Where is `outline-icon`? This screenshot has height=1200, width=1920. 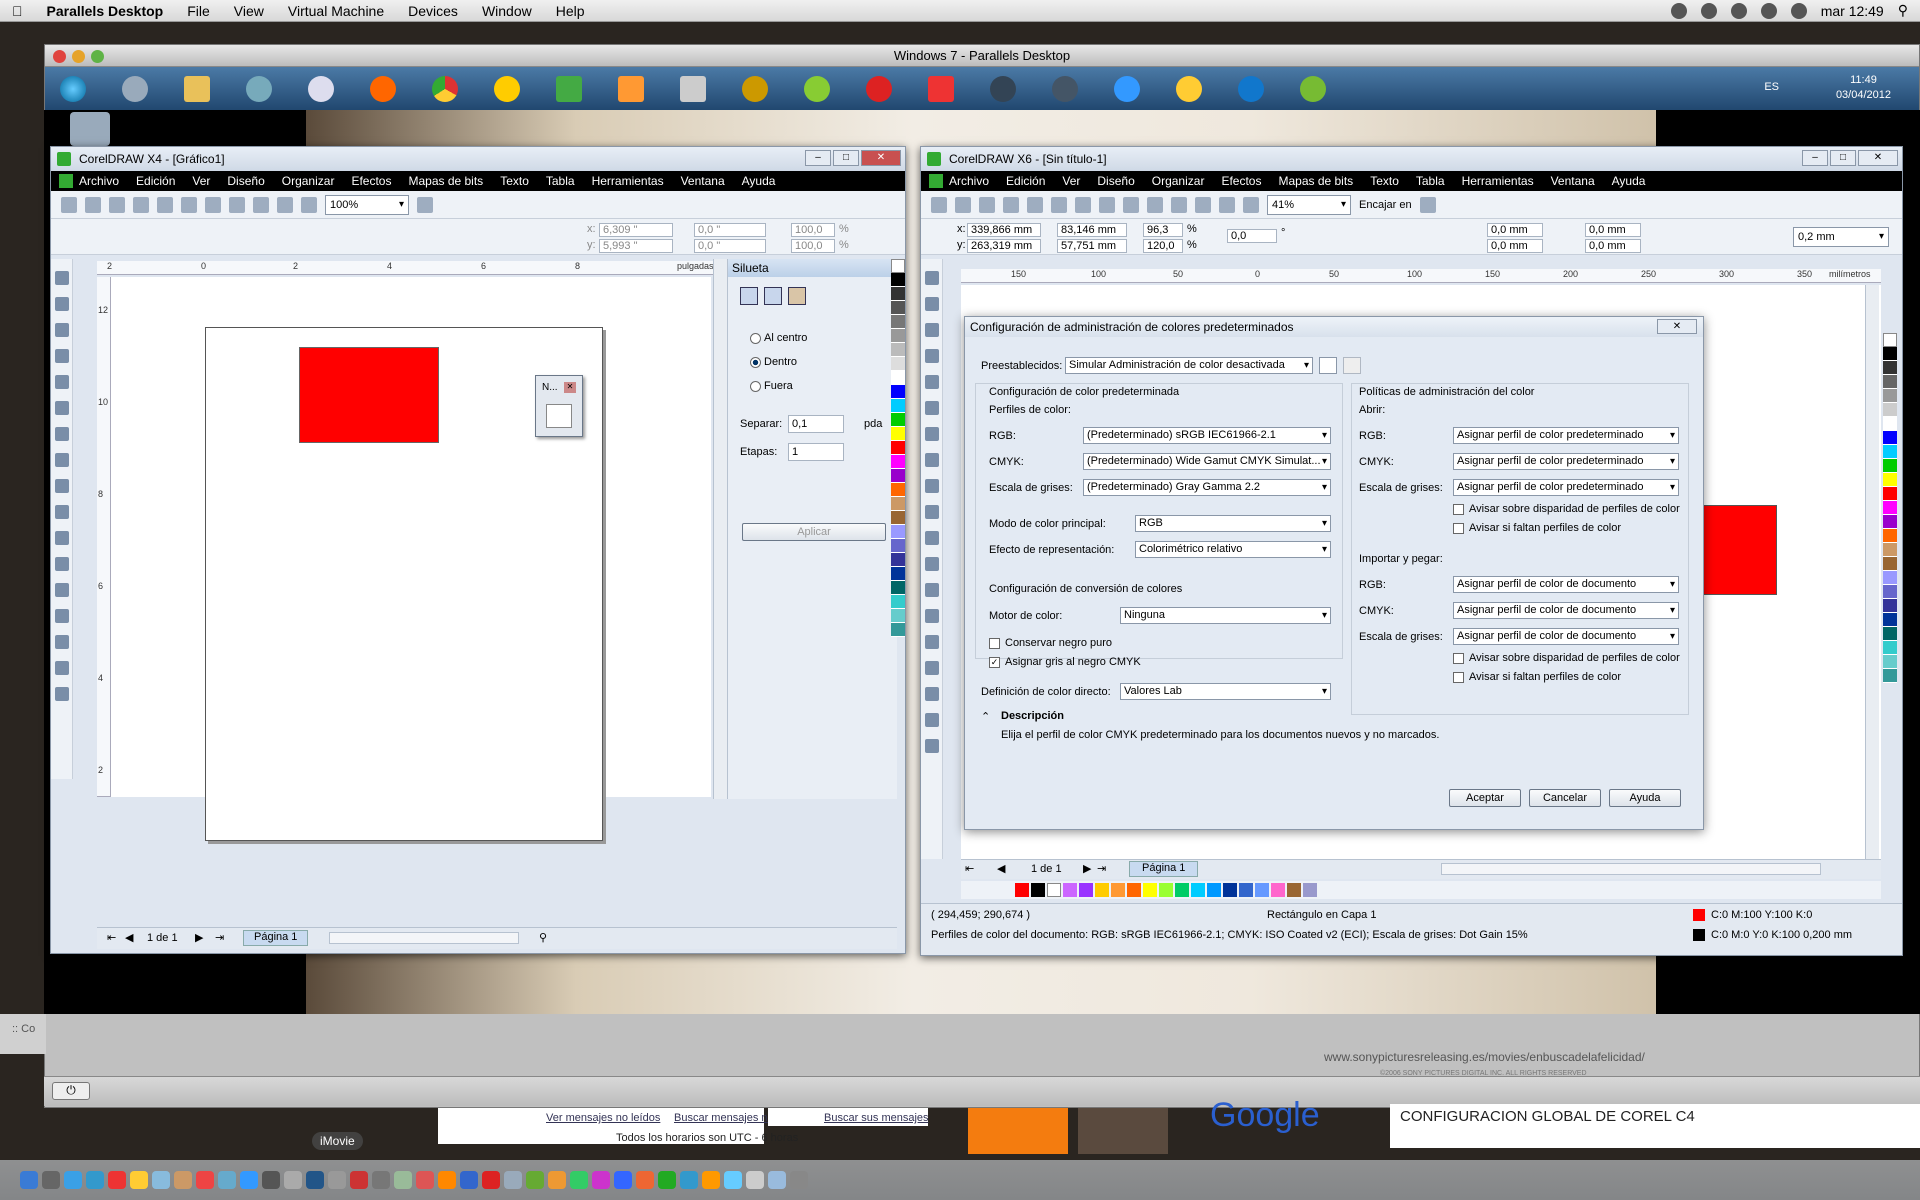 outline-icon is located at coordinates (559, 416).